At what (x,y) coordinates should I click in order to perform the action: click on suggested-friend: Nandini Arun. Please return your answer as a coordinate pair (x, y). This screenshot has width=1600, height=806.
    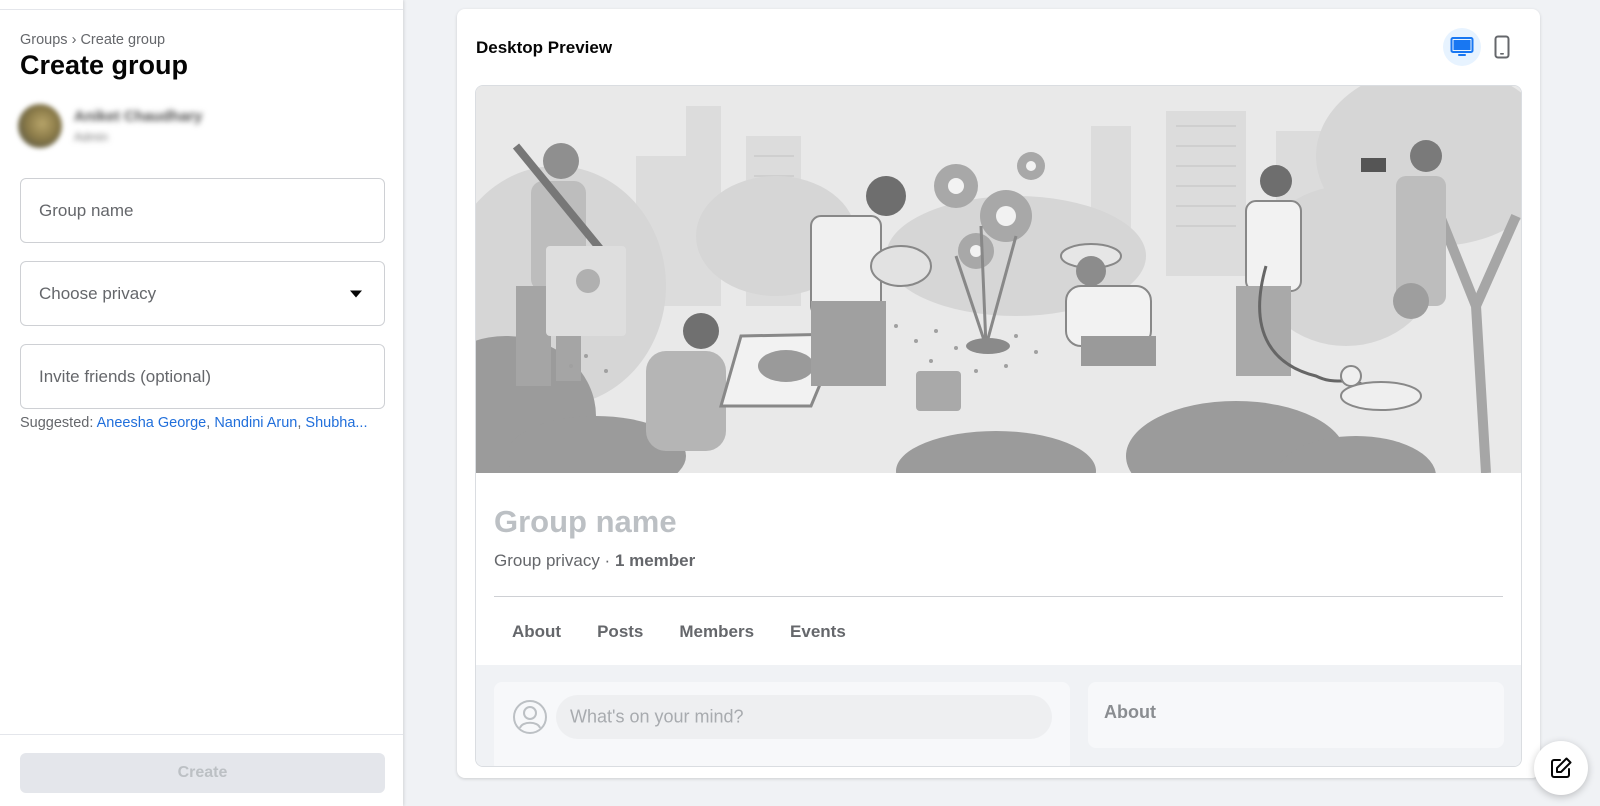
    Looking at the image, I should click on (255, 423).